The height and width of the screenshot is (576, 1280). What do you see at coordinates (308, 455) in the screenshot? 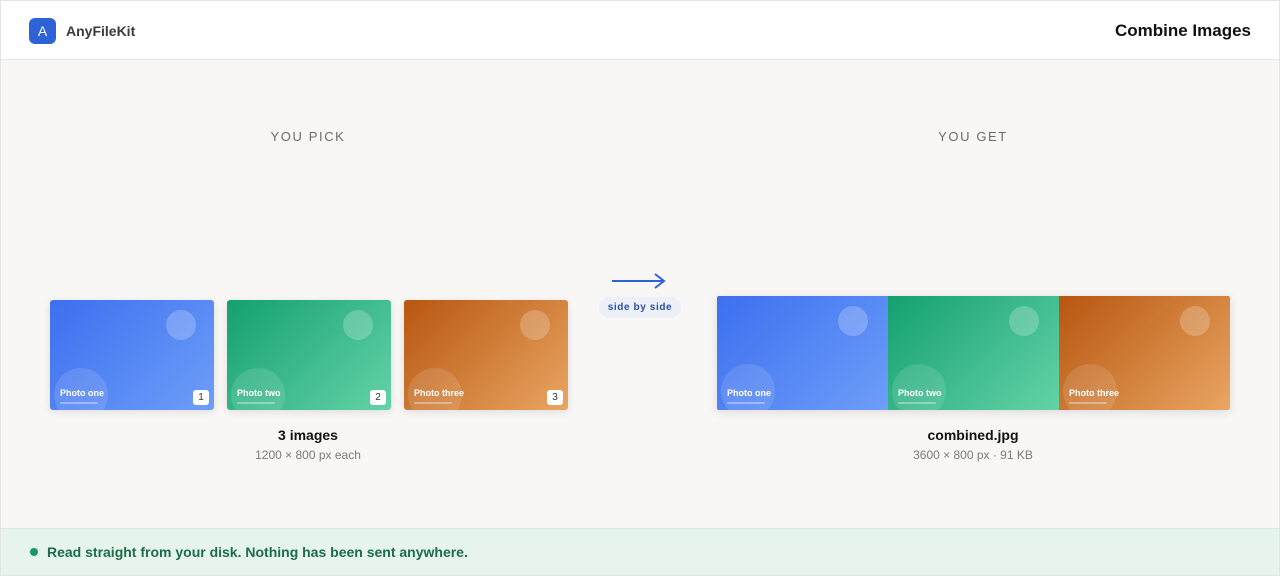
I see `input-size: 1200 × 800 px each` at bounding box center [308, 455].